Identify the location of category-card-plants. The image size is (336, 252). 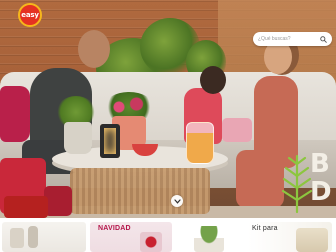
(210, 237).